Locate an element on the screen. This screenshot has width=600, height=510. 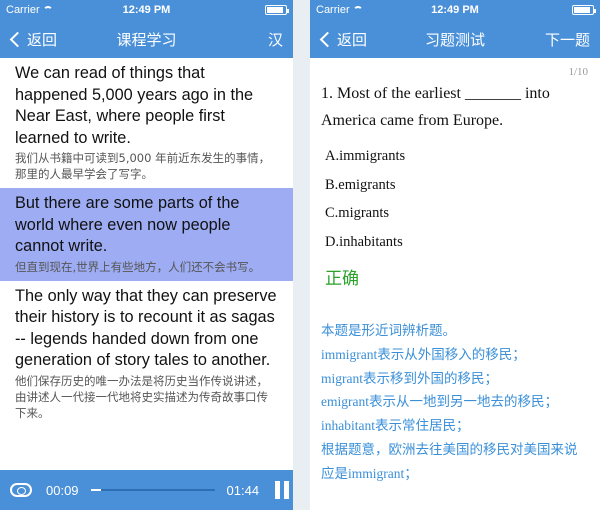
paragraph-chinese: 但直到现在,世界上有些地方，人们还不会书写。 is located at coordinates (138, 266).